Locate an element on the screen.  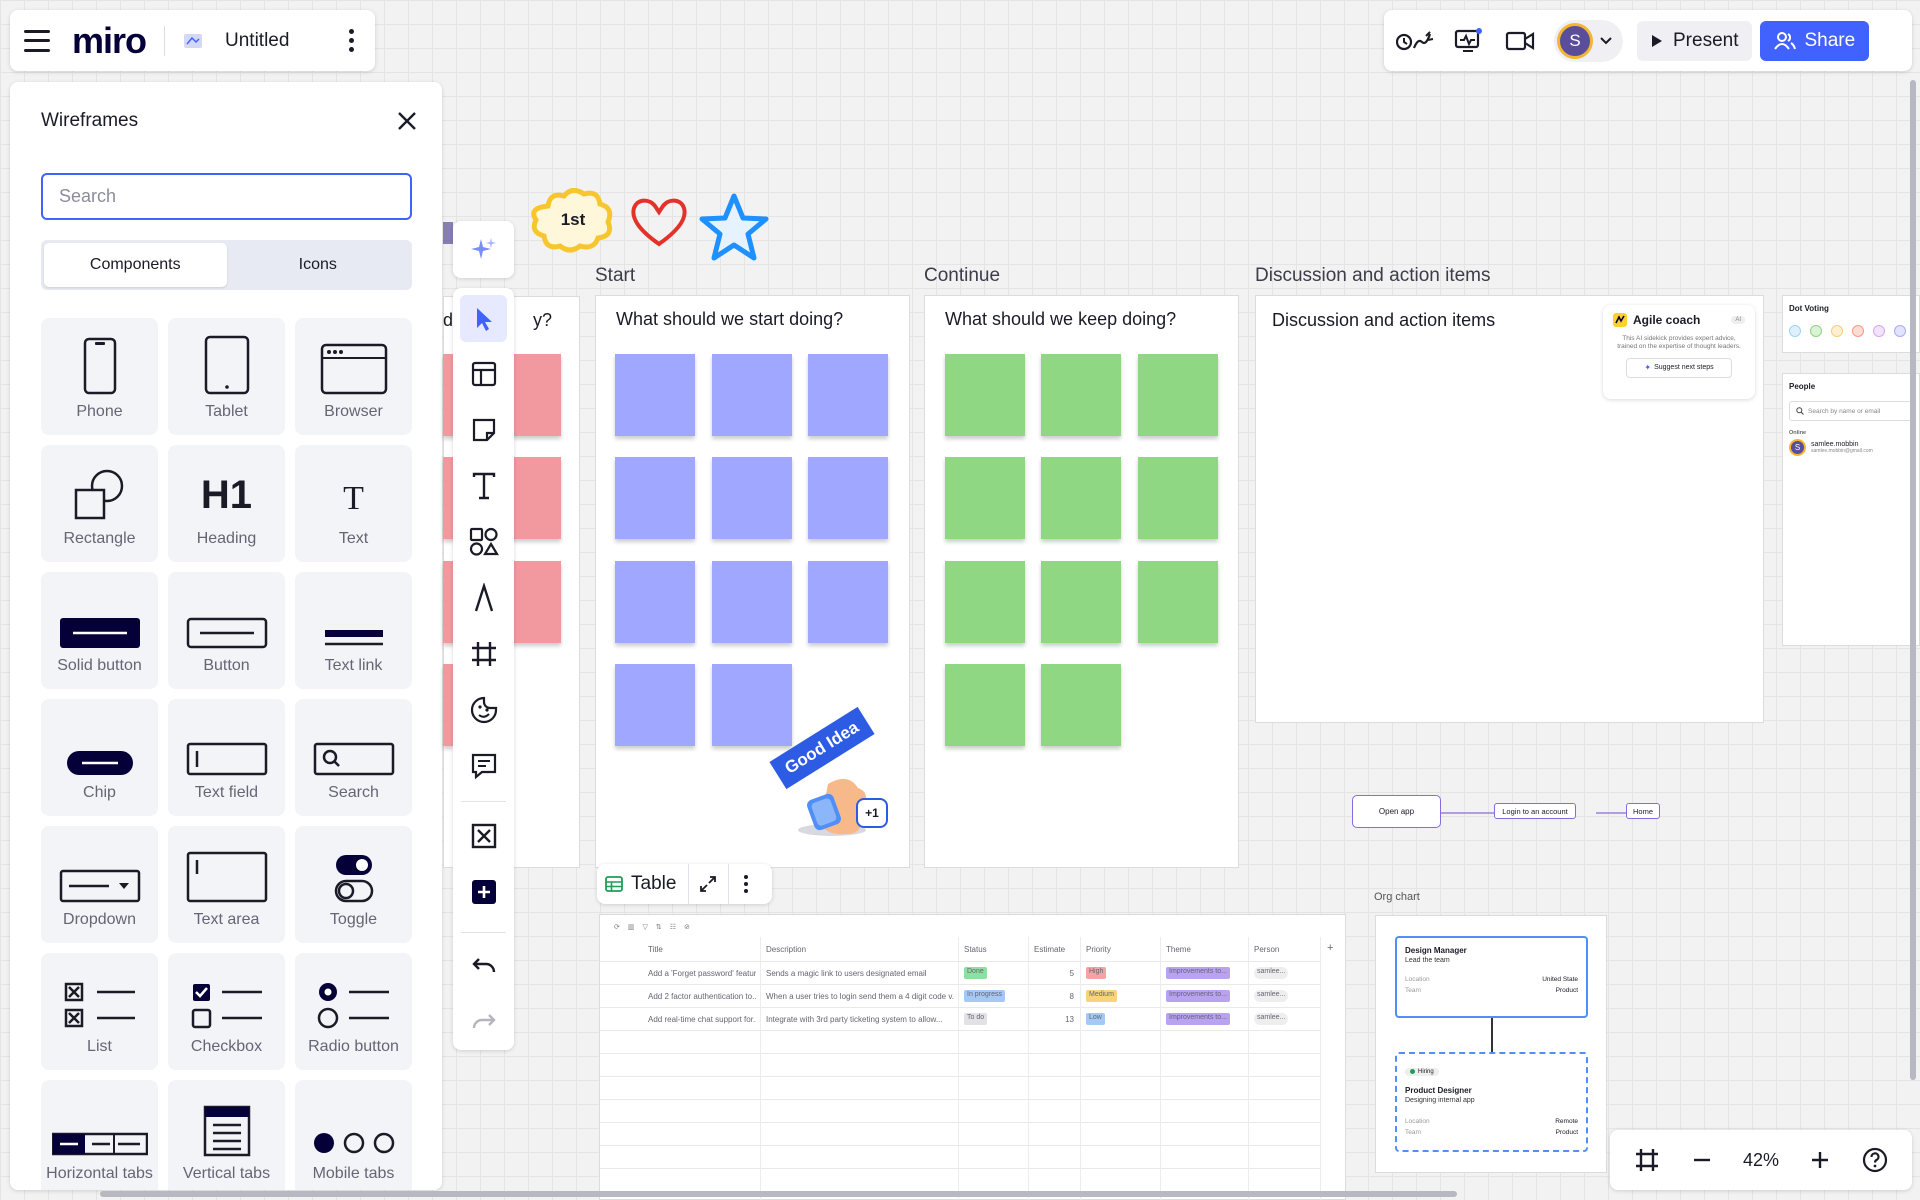
heart-sticker-icon is located at coordinates (659, 223).